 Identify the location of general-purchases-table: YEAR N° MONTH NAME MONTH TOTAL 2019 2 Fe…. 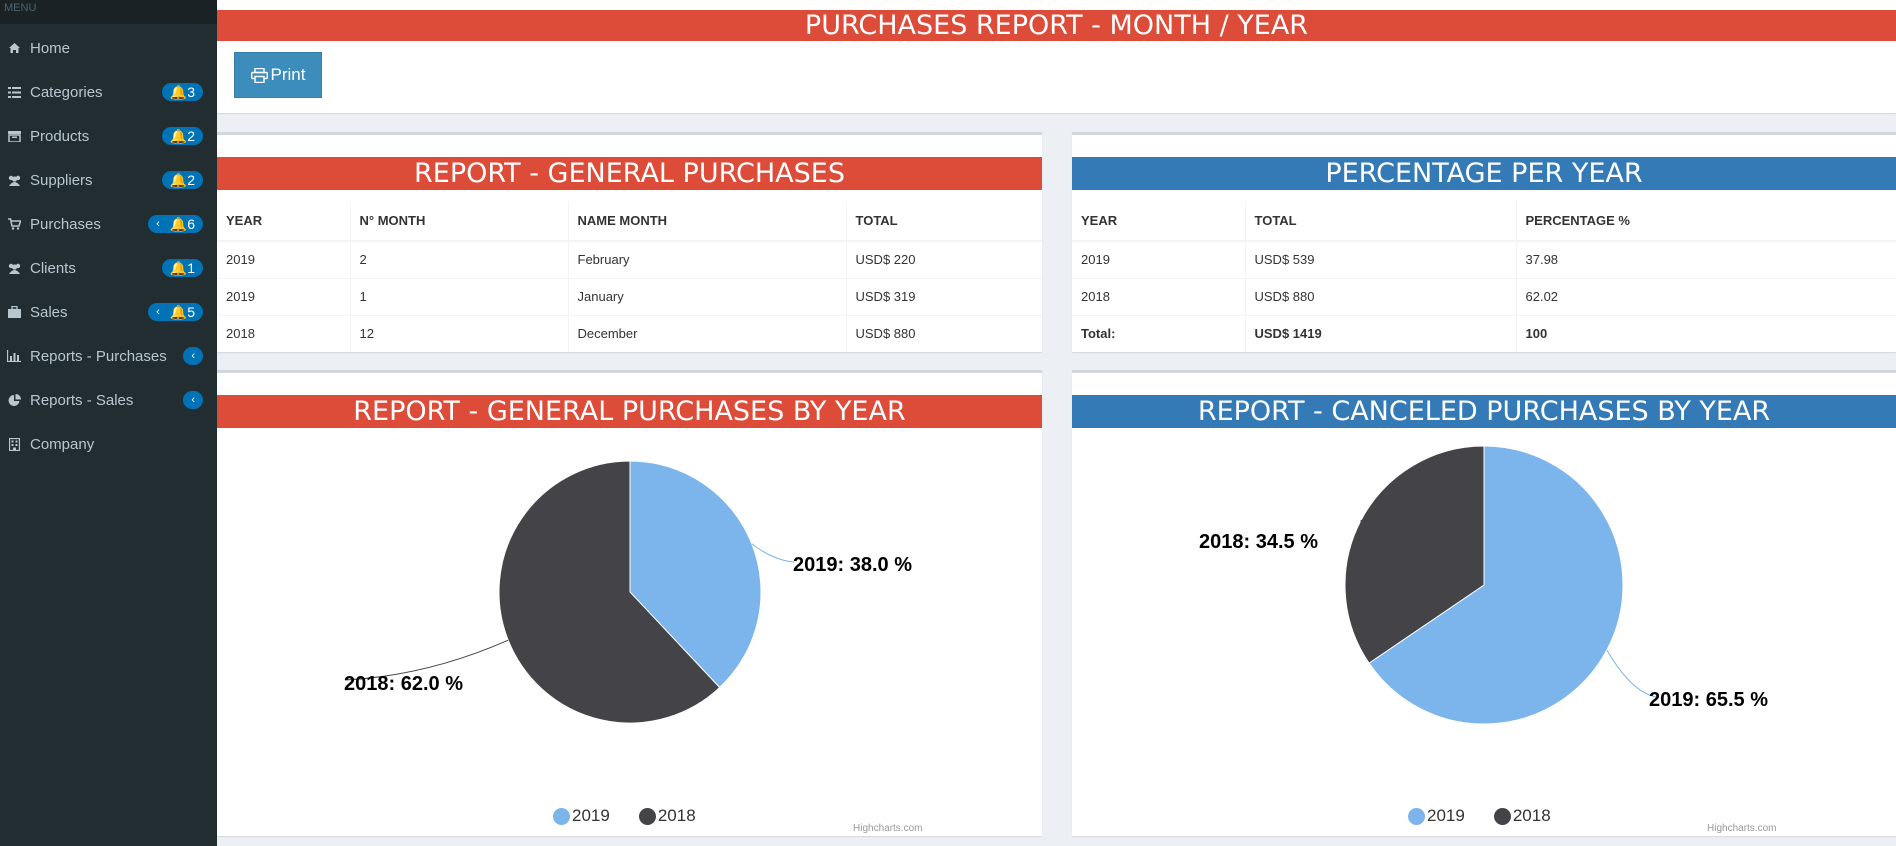
(629, 276).